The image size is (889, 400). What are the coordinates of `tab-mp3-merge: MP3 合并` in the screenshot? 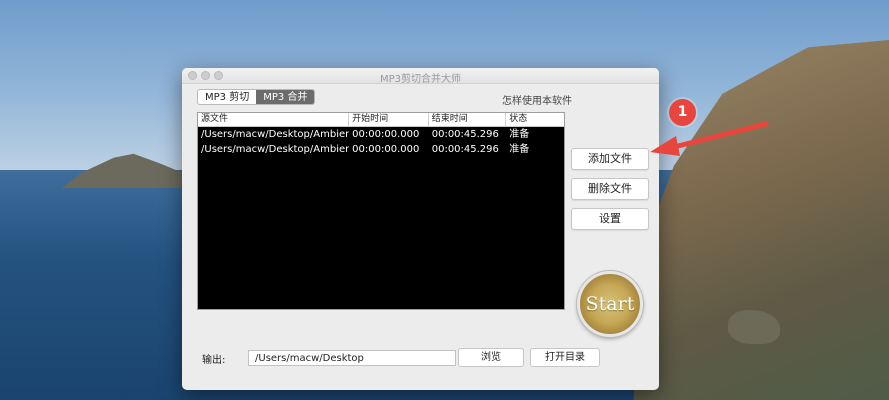 It's located at (285, 97).